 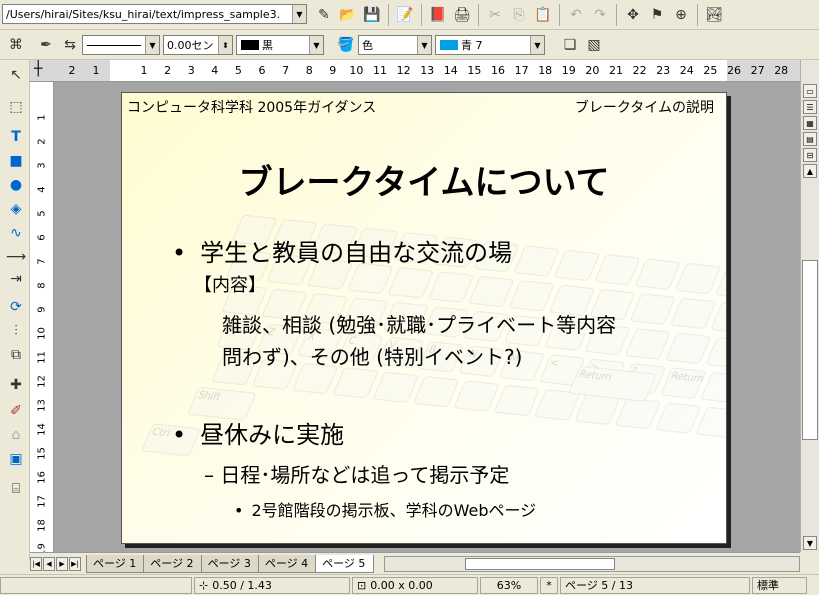 What do you see at coordinates (663, 70) in the screenshot?
I see `ruler-tick: 23` at bounding box center [663, 70].